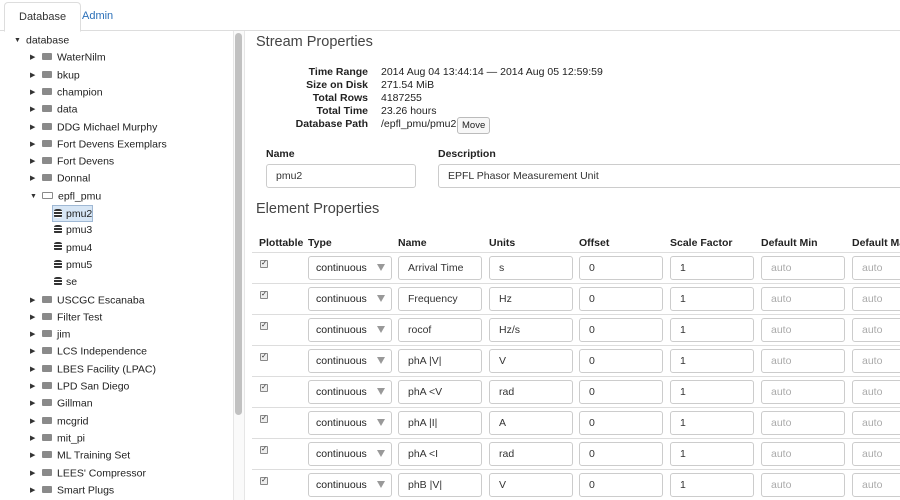 This screenshot has height=500, width=900. I want to click on tree-folder-item: ▶ DDG Michael Murphy, so click(93, 127).